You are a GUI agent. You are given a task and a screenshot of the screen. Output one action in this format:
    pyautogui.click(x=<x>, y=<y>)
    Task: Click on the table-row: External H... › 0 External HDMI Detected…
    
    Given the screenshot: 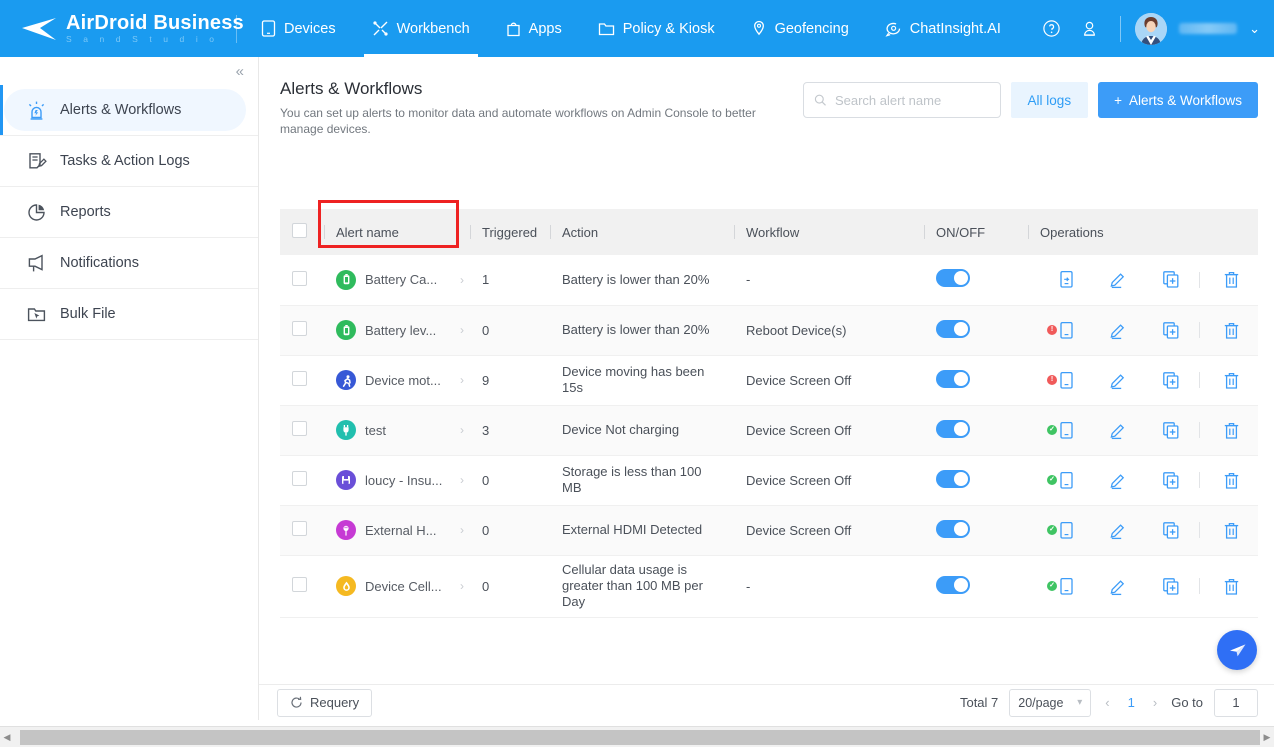 What is the action you would take?
    pyautogui.click(x=769, y=530)
    